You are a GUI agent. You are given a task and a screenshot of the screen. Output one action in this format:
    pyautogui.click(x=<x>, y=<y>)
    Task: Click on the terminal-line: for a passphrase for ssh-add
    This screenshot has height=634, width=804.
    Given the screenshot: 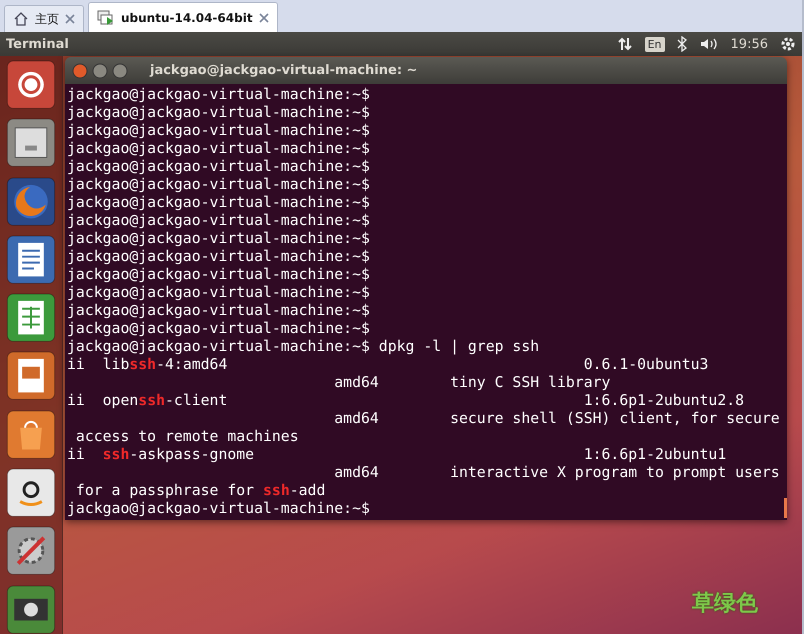 What is the action you would take?
    pyautogui.click(x=200, y=491)
    